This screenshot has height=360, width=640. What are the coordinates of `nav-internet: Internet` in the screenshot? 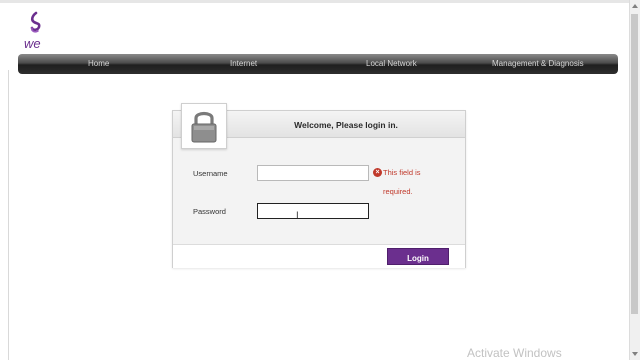 It's located at (243, 64).